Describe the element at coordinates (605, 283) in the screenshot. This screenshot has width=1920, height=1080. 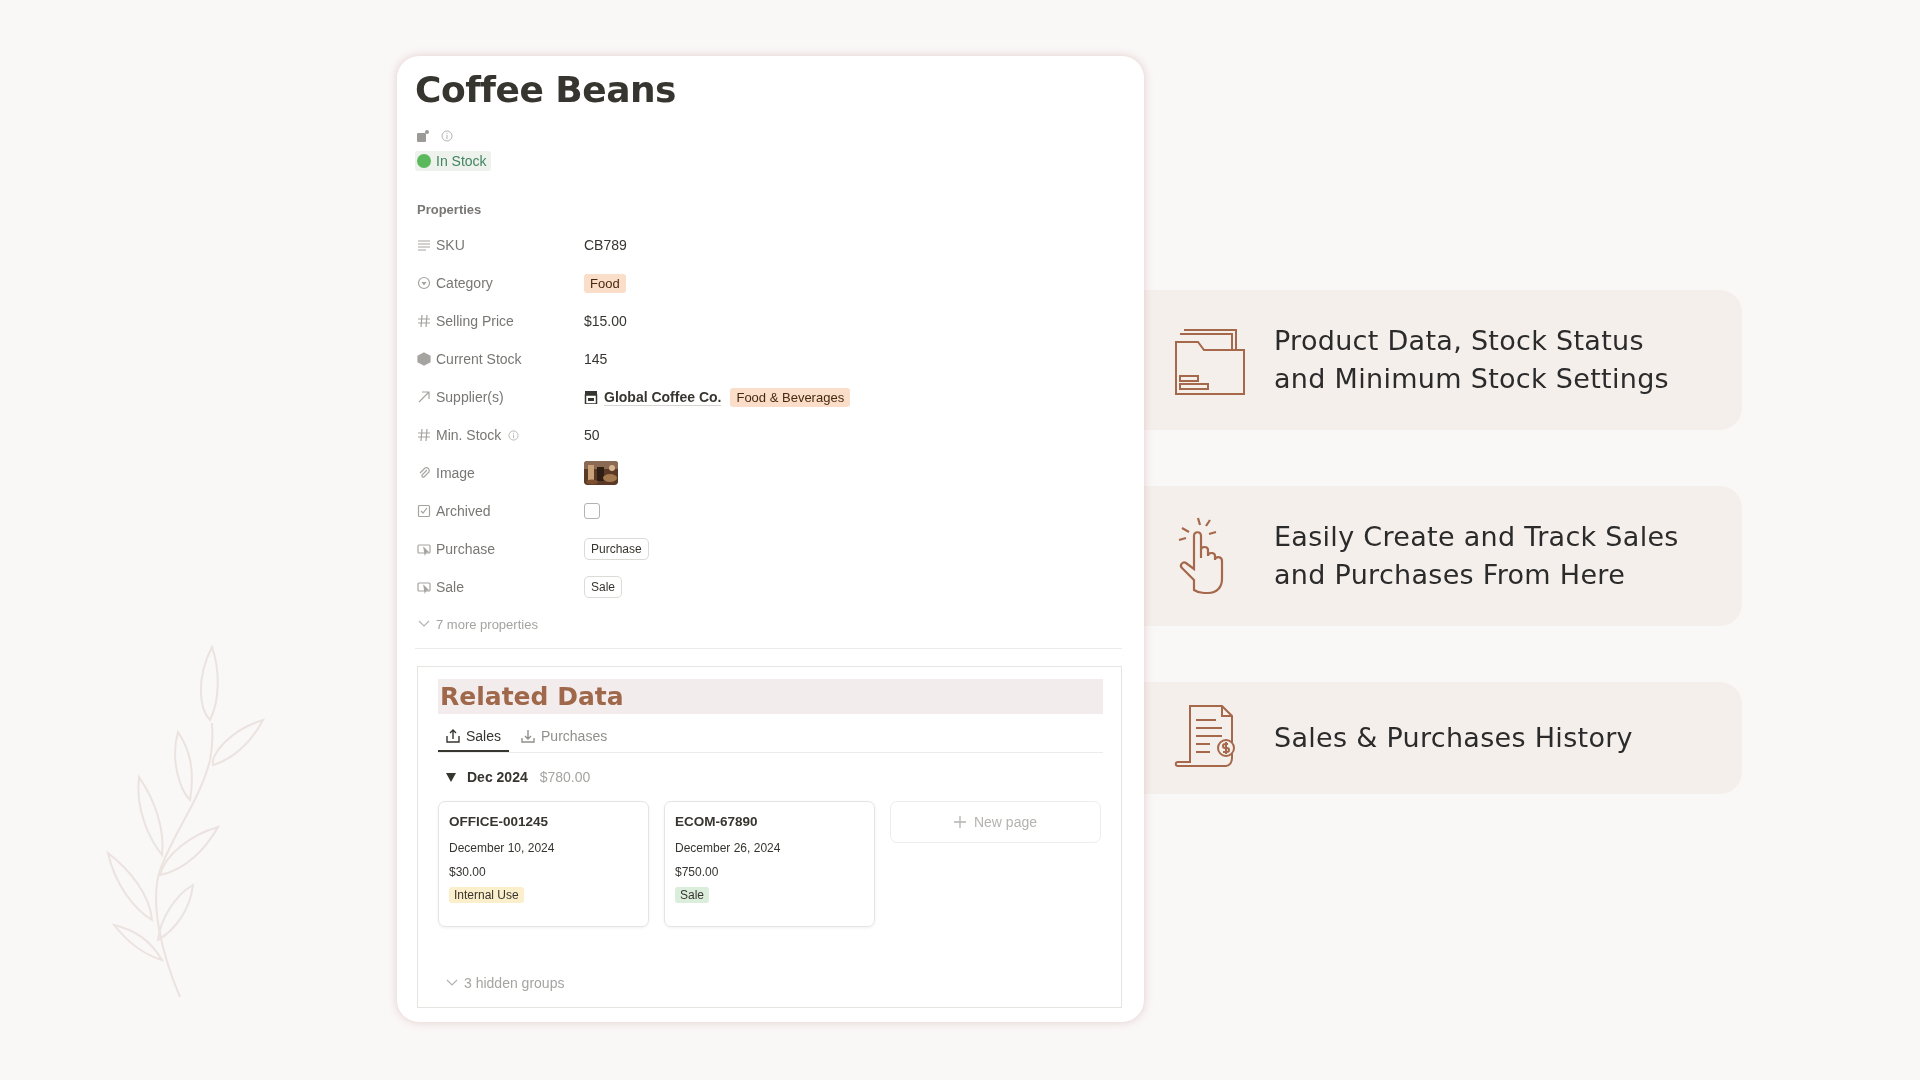
I see `category-tag: Food` at that location.